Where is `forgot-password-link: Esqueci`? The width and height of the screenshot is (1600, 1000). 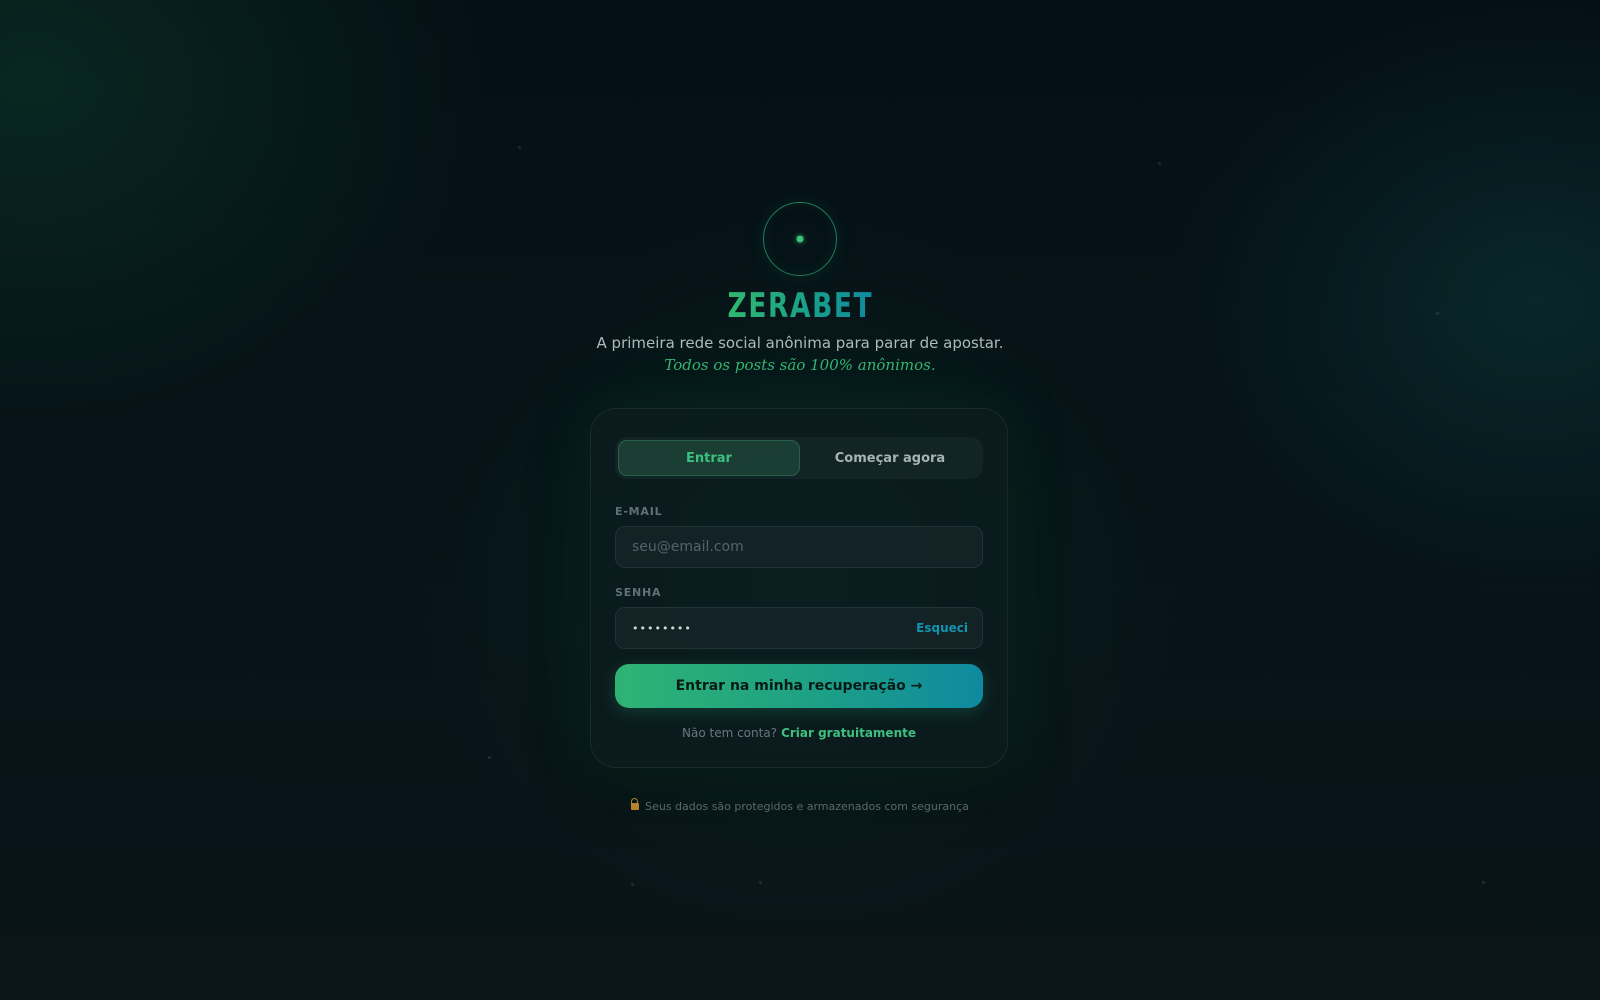
forgot-password-link: Esqueci is located at coordinates (942, 628).